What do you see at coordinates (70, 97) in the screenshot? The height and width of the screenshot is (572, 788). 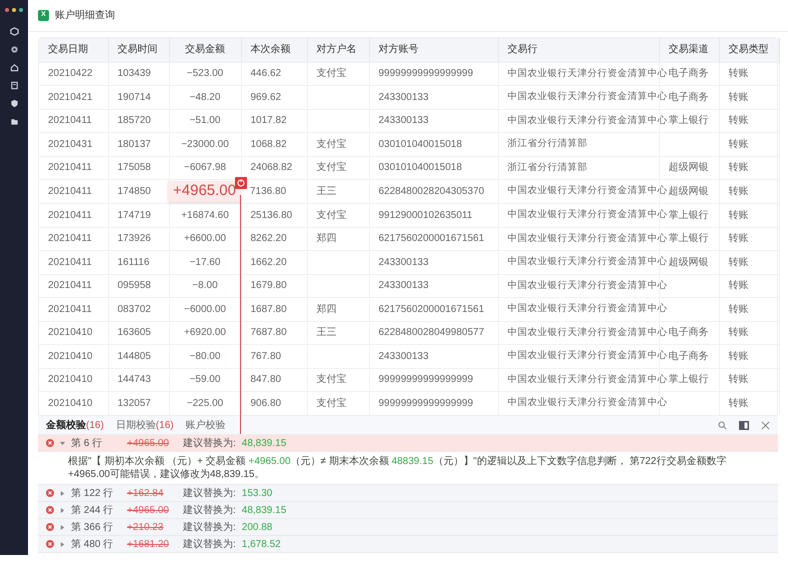 I see `table-cell: 20210421` at bounding box center [70, 97].